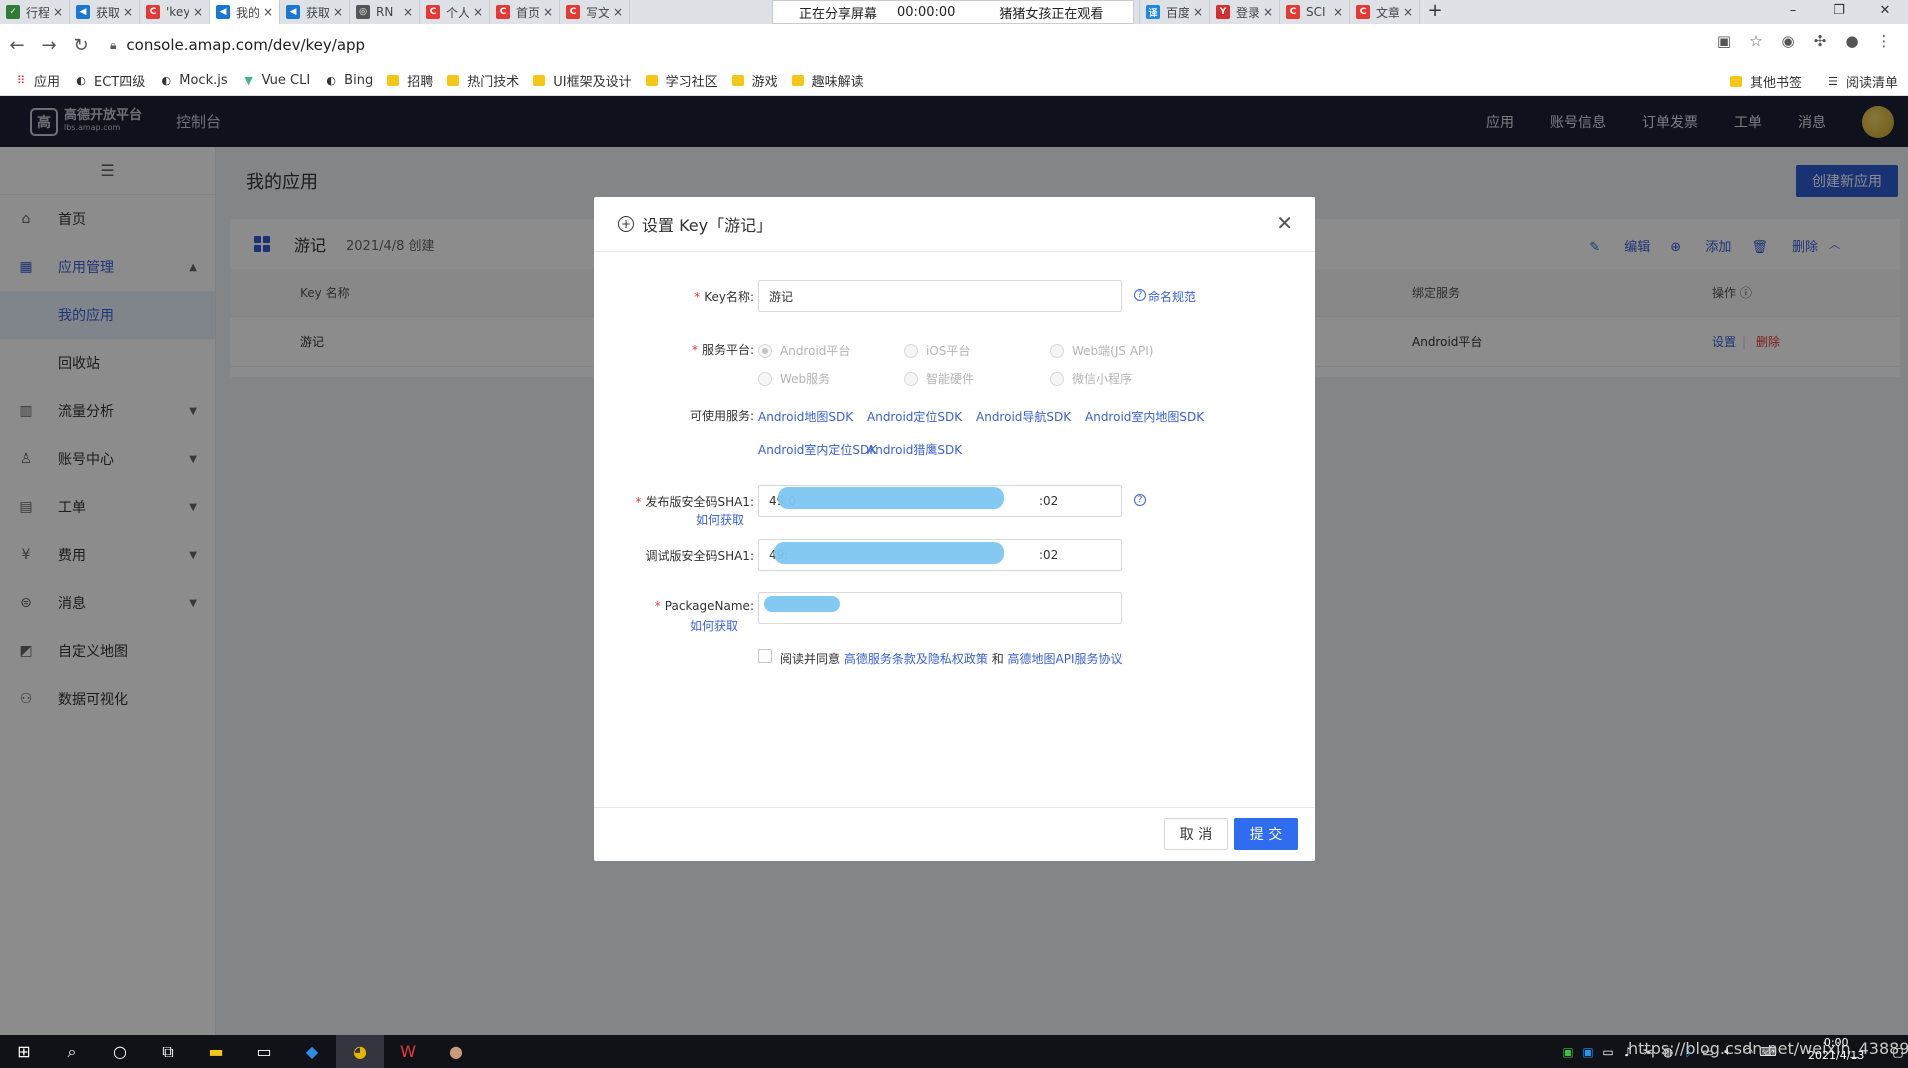 The image size is (1908, 1068). Describe the element at coordinates (1765, 81) in the screenshot. I see `bookmark-other: 其他书签` at that location.